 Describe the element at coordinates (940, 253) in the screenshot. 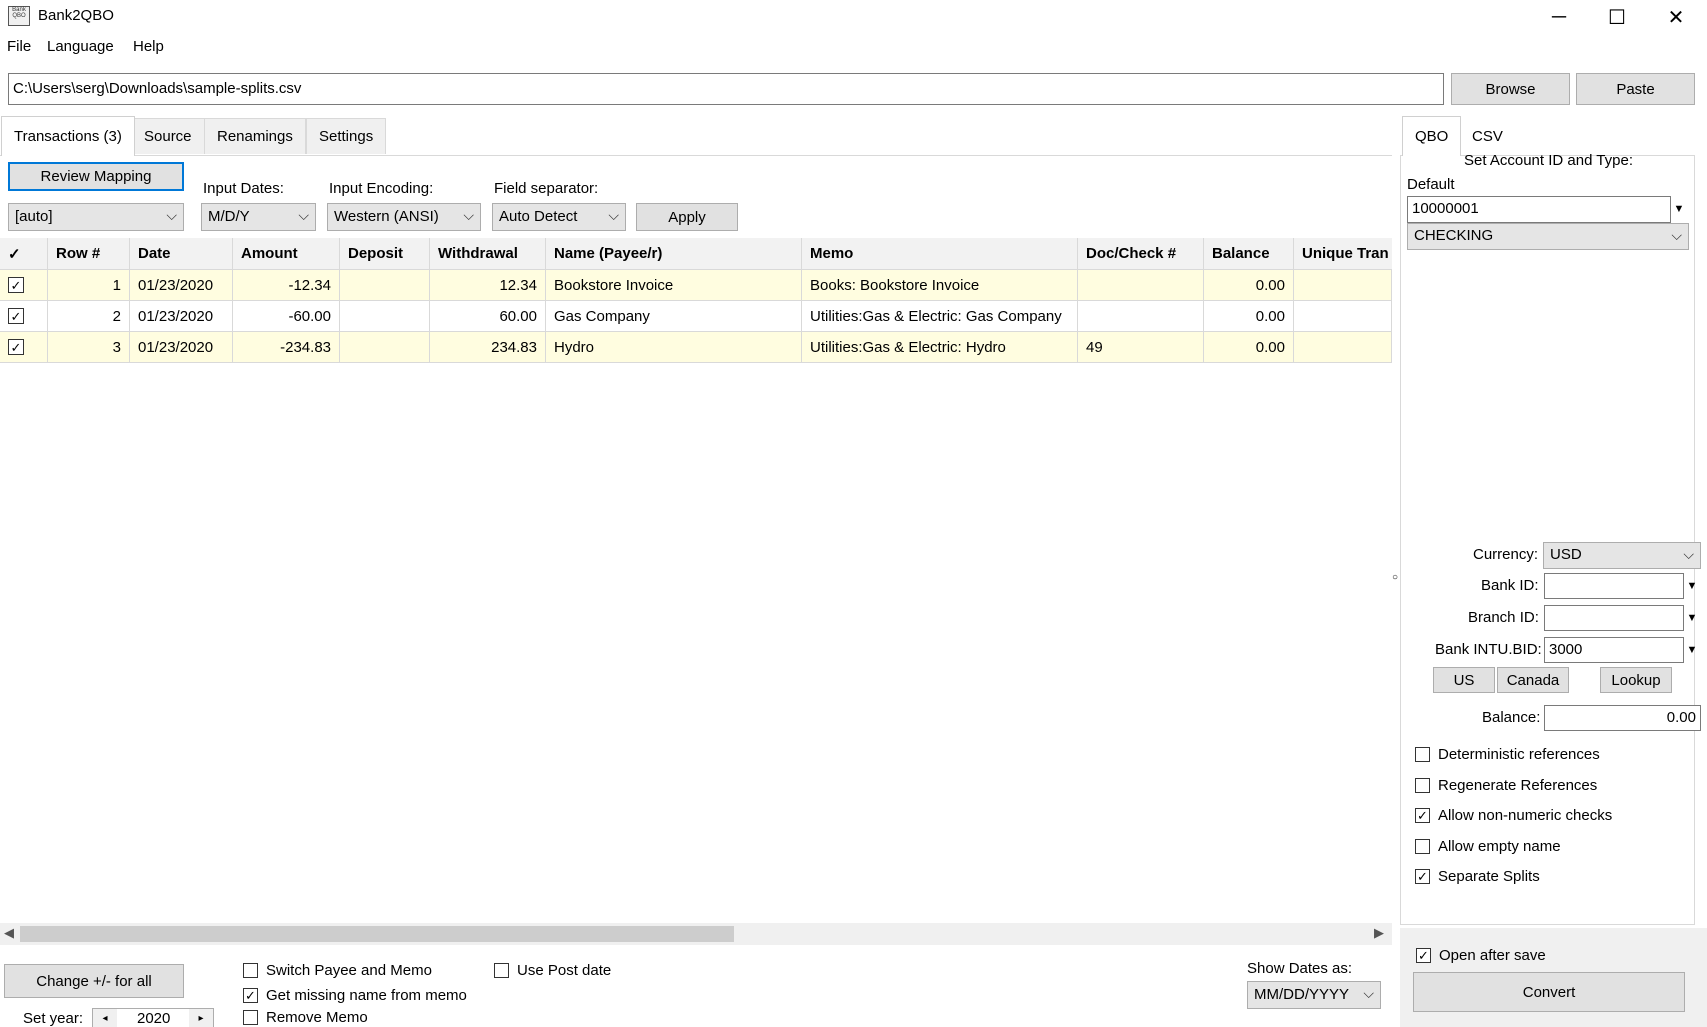

I see `col-header-memo: Memo` at that location.